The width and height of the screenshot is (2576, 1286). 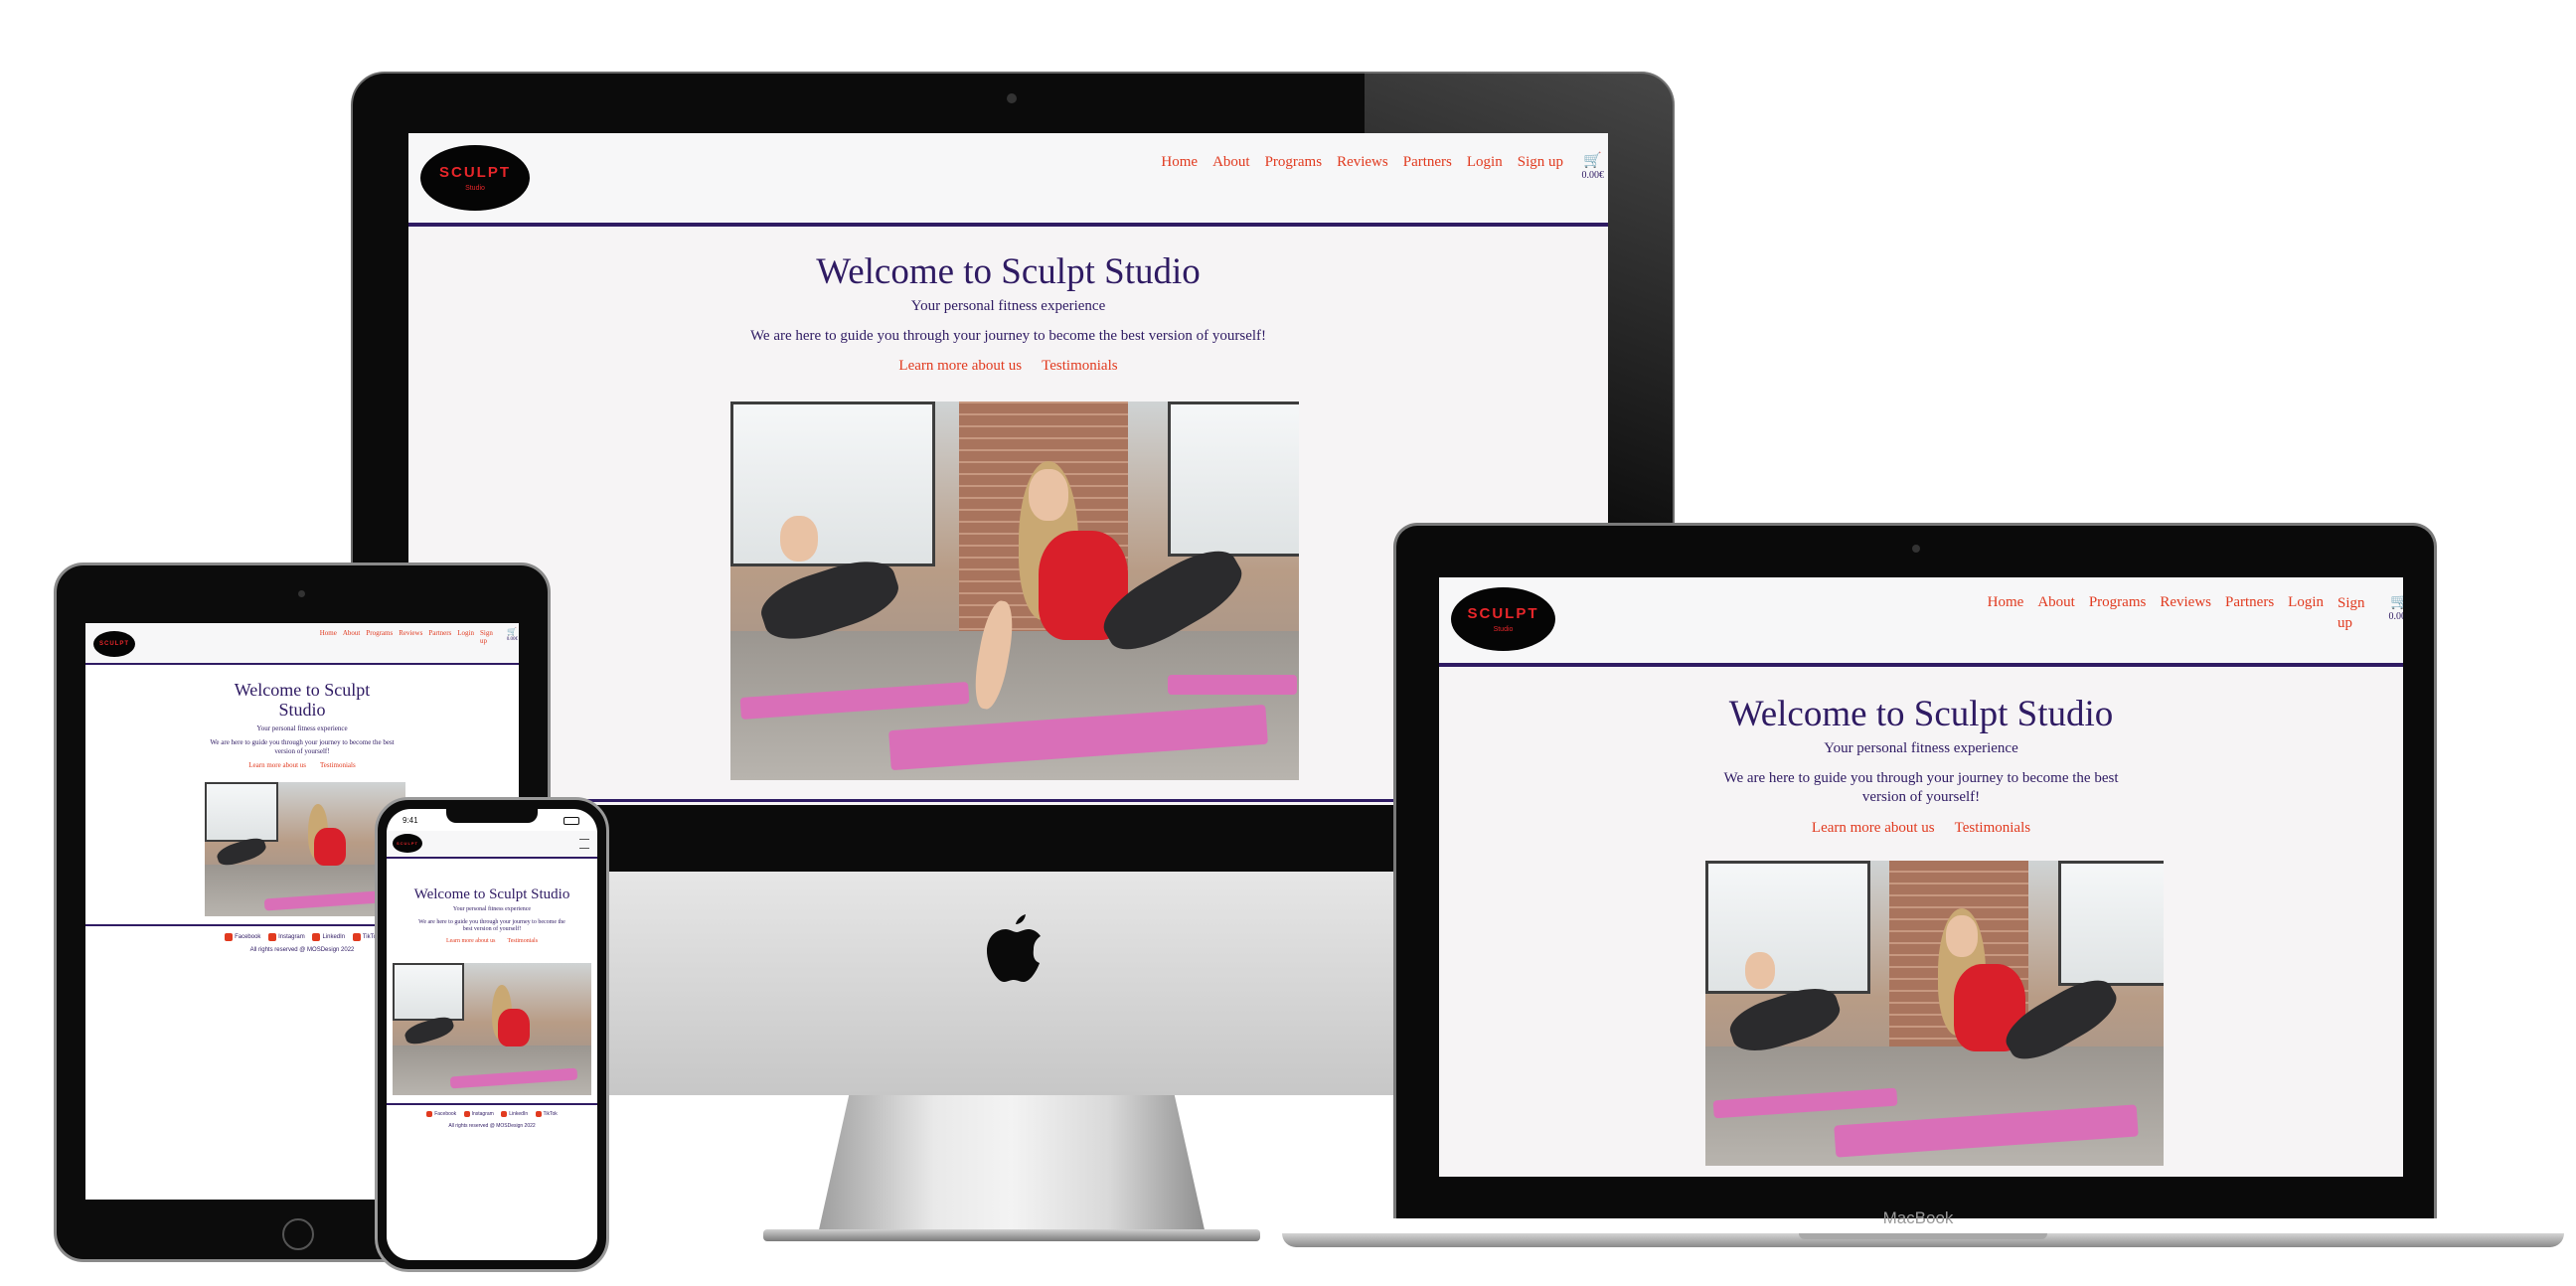 I want to click on tiktok-link: TikTok, so click(x=546, y=1114).